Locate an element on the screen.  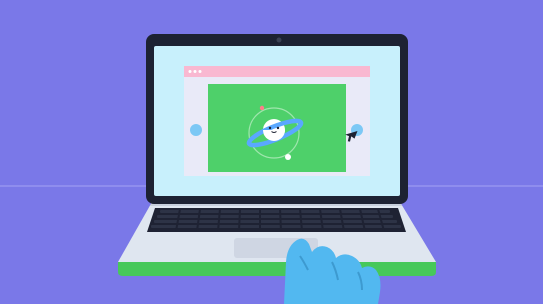
keyboard is located at coordinates (276, 220).